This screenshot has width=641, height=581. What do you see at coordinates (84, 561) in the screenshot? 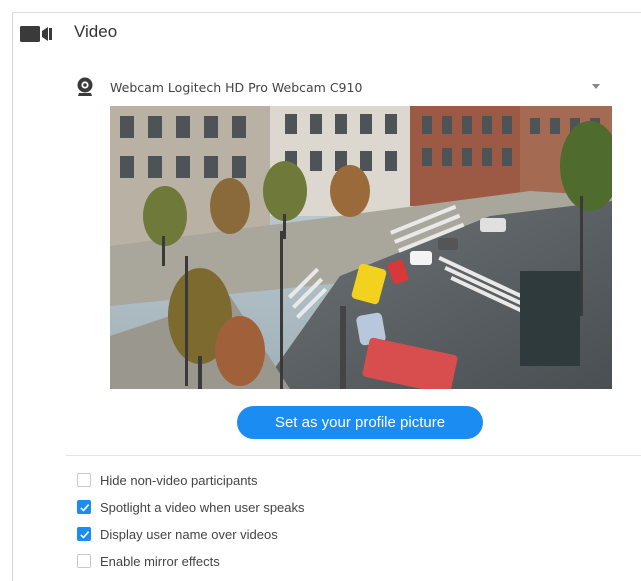
I see `checkbox-enable-mirror-effects` at bounding box center [84, 561].